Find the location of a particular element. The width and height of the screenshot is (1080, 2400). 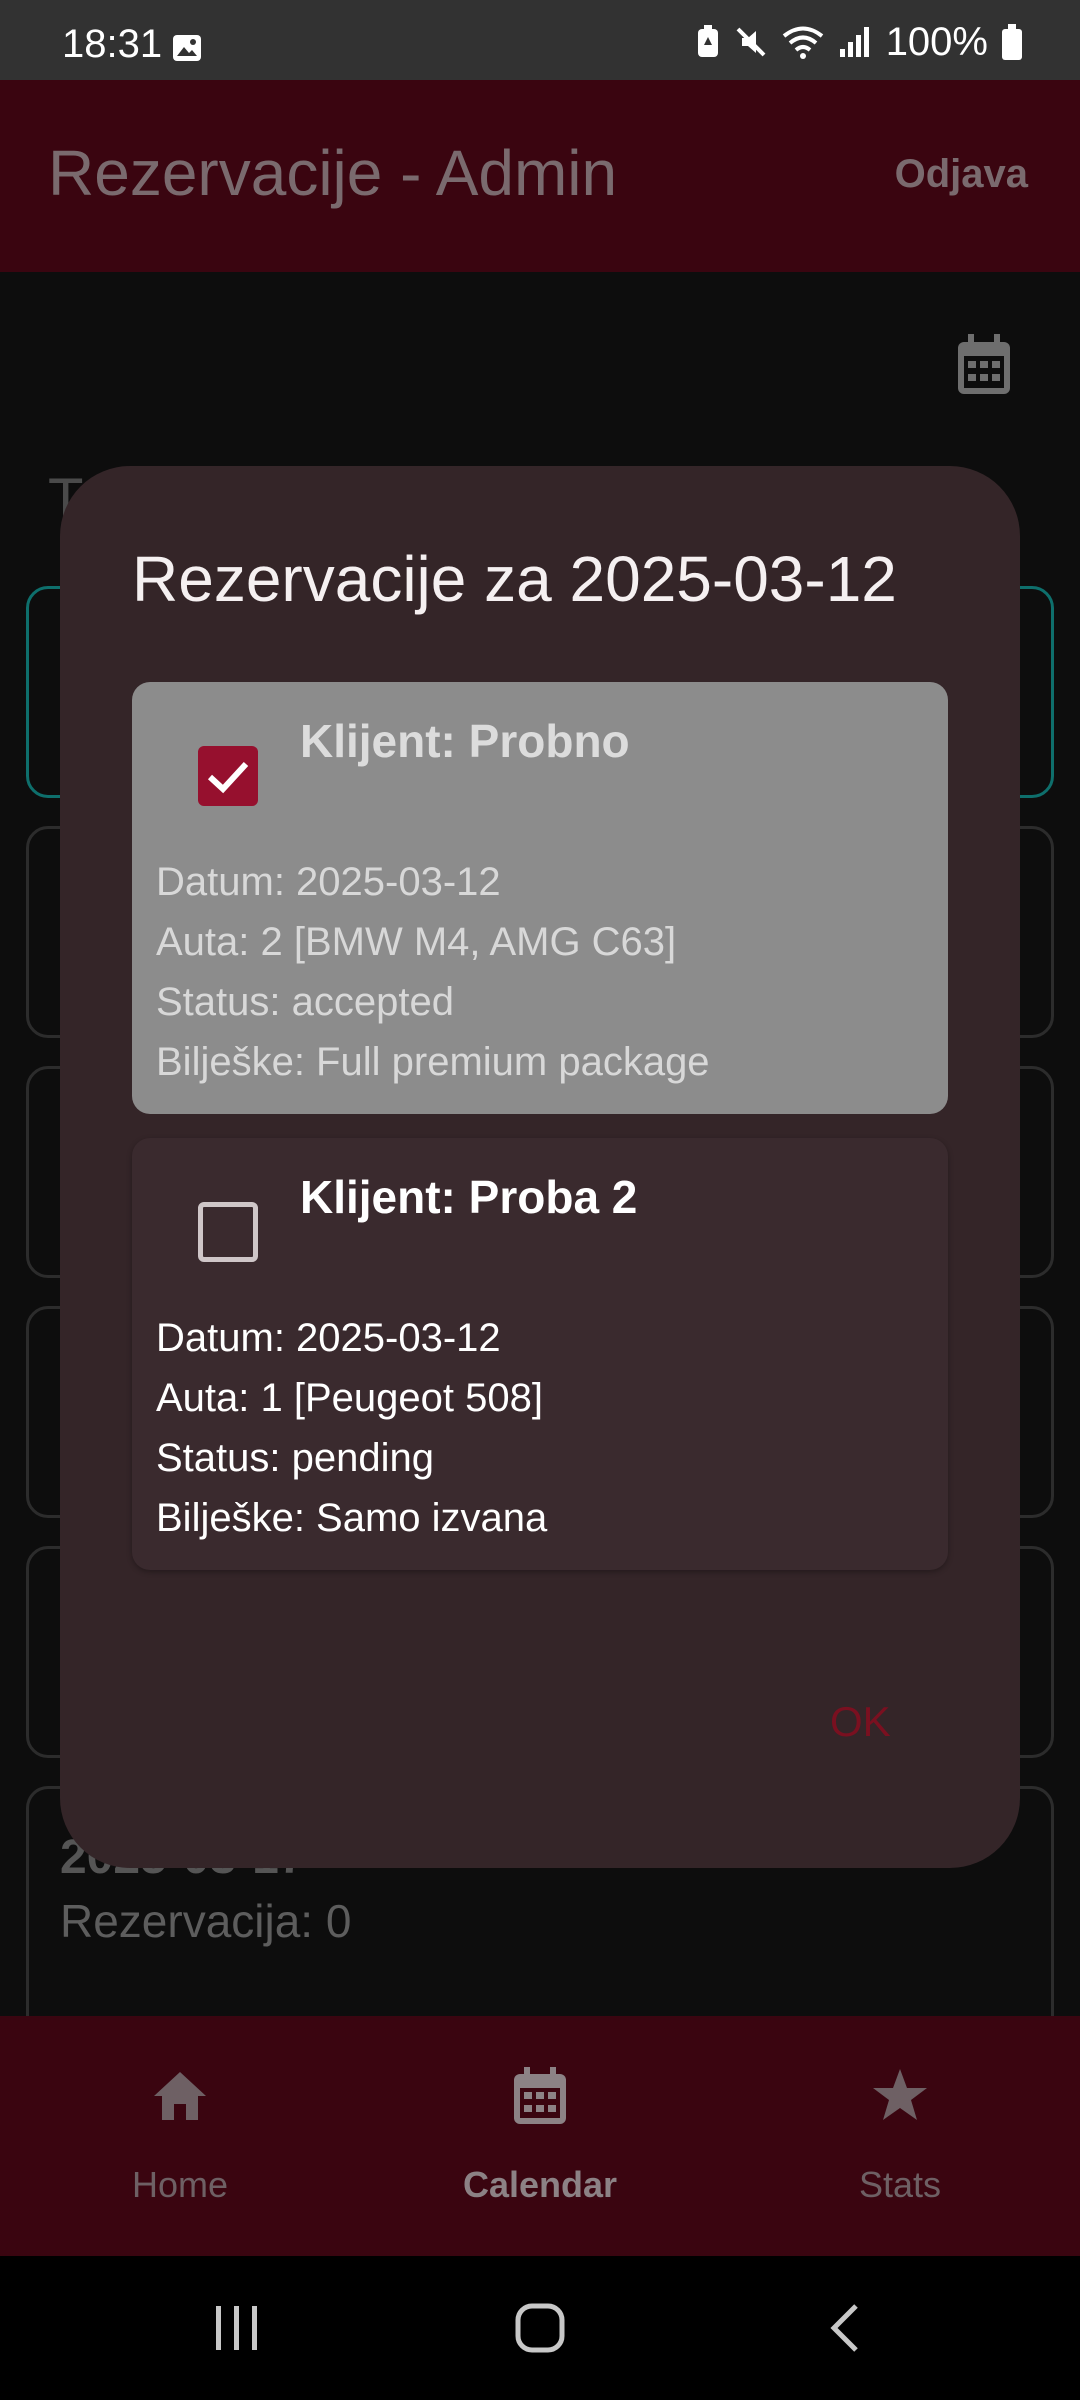

image-icon is located at coordinates (187, 48).